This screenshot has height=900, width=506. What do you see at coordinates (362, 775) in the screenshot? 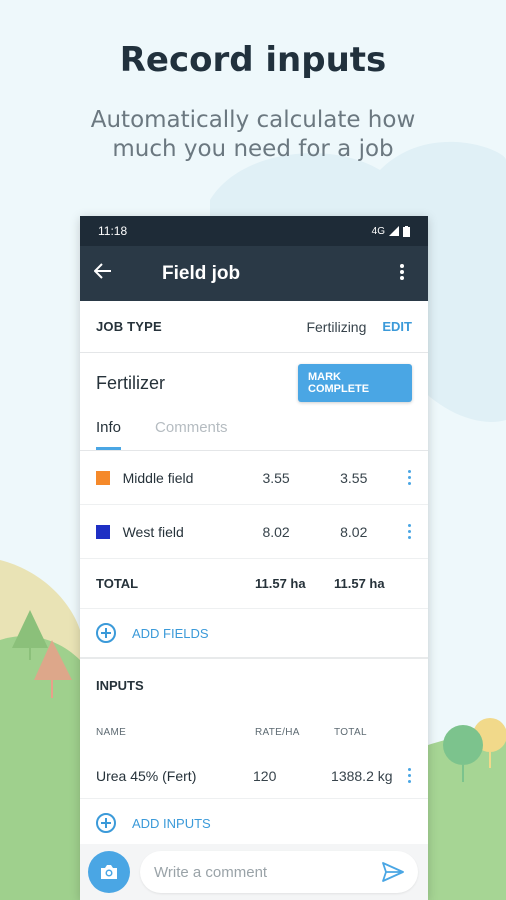
I see `input-total: 1388.2 kg` at bounding box center [362, 775].